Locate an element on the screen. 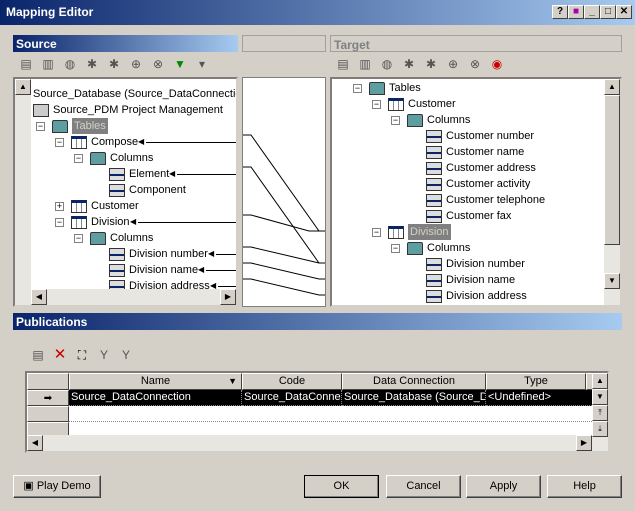 The image size is (635, 511). maximize-button: □ is located at coordinates (608, 12).